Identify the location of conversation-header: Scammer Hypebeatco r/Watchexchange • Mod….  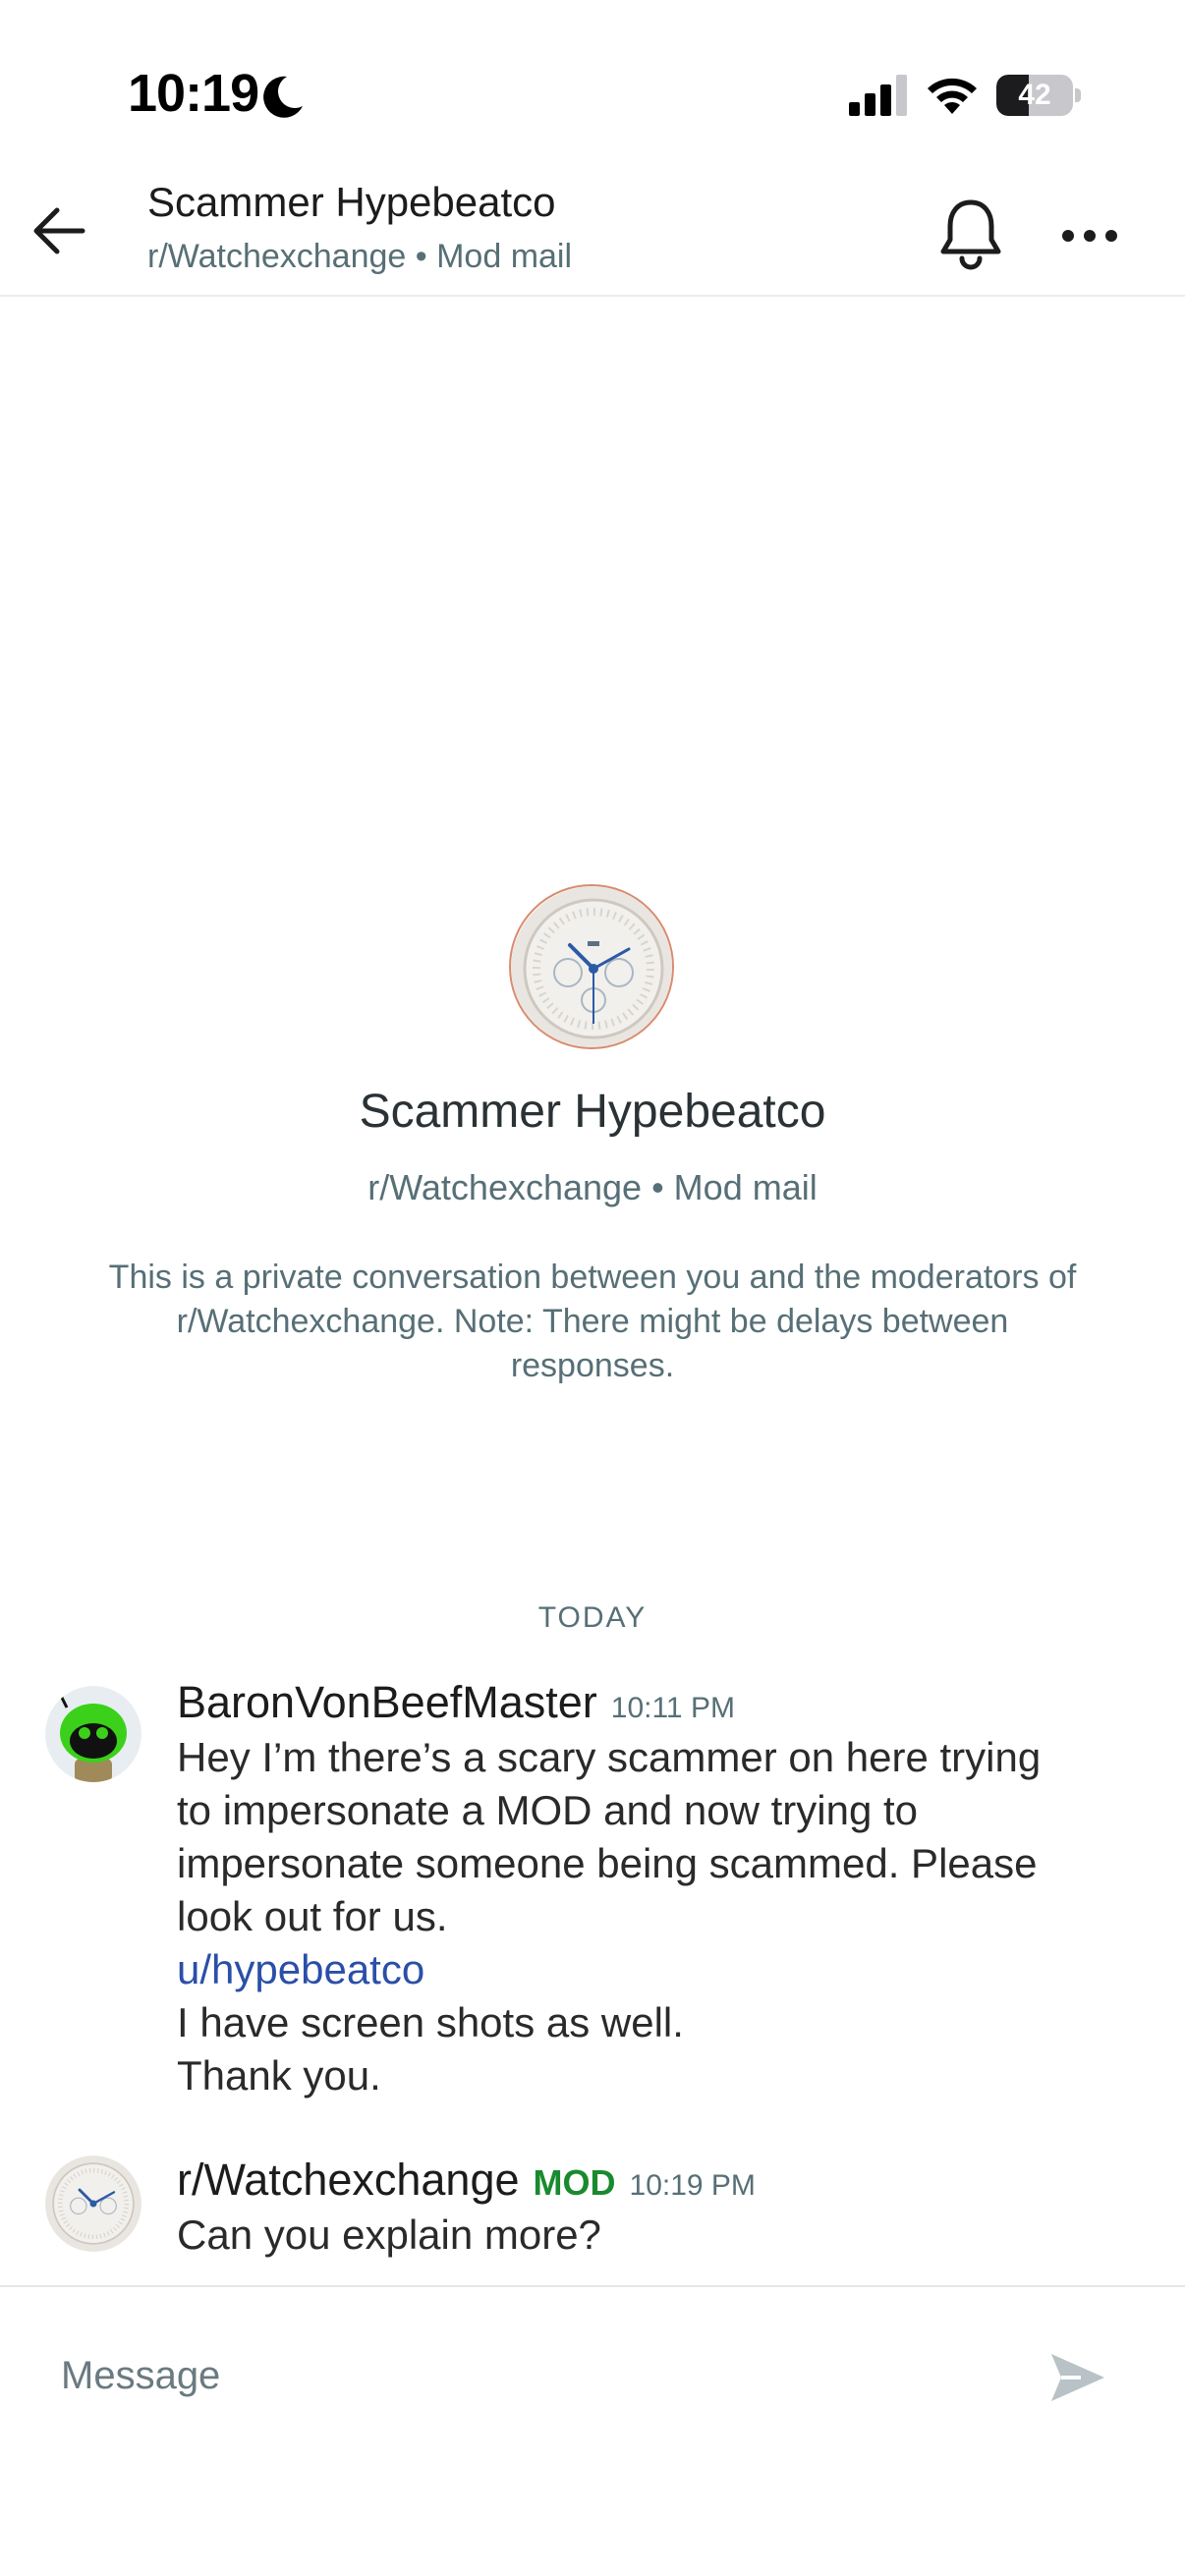
(592, 237).